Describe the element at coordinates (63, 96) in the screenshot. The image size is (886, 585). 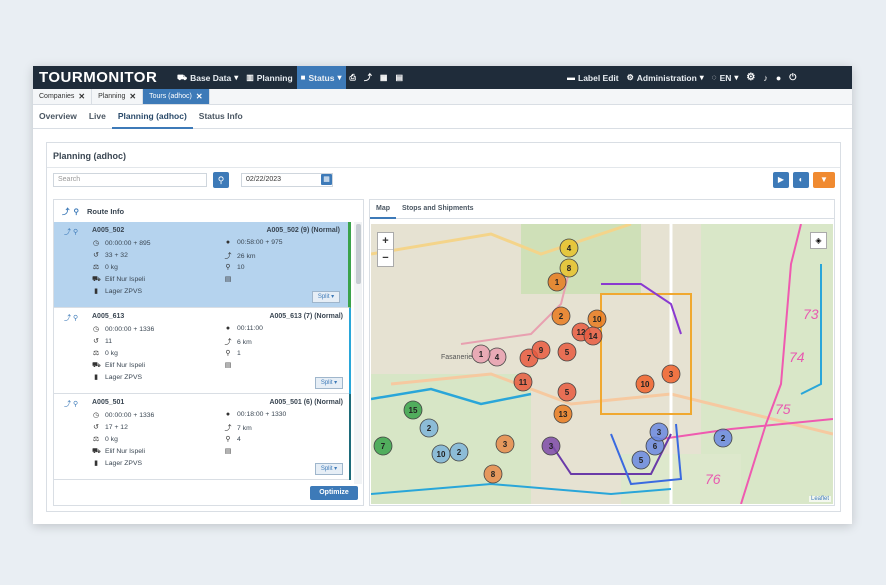
I see `page-tab-companies: Companies ✕` at that location.